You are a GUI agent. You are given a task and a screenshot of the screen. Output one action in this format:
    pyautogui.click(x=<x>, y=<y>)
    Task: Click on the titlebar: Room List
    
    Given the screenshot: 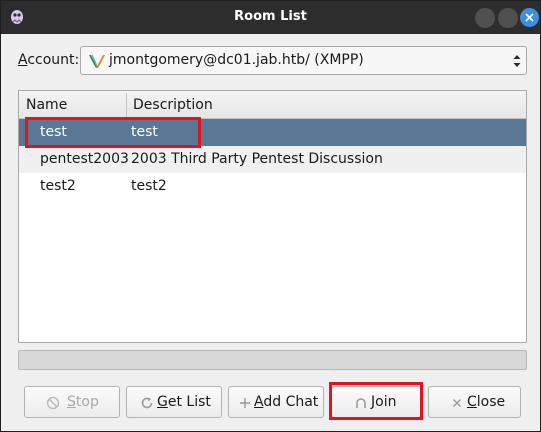 What is the action you would take?
    pyautogui.click(x=270, y=17)
    